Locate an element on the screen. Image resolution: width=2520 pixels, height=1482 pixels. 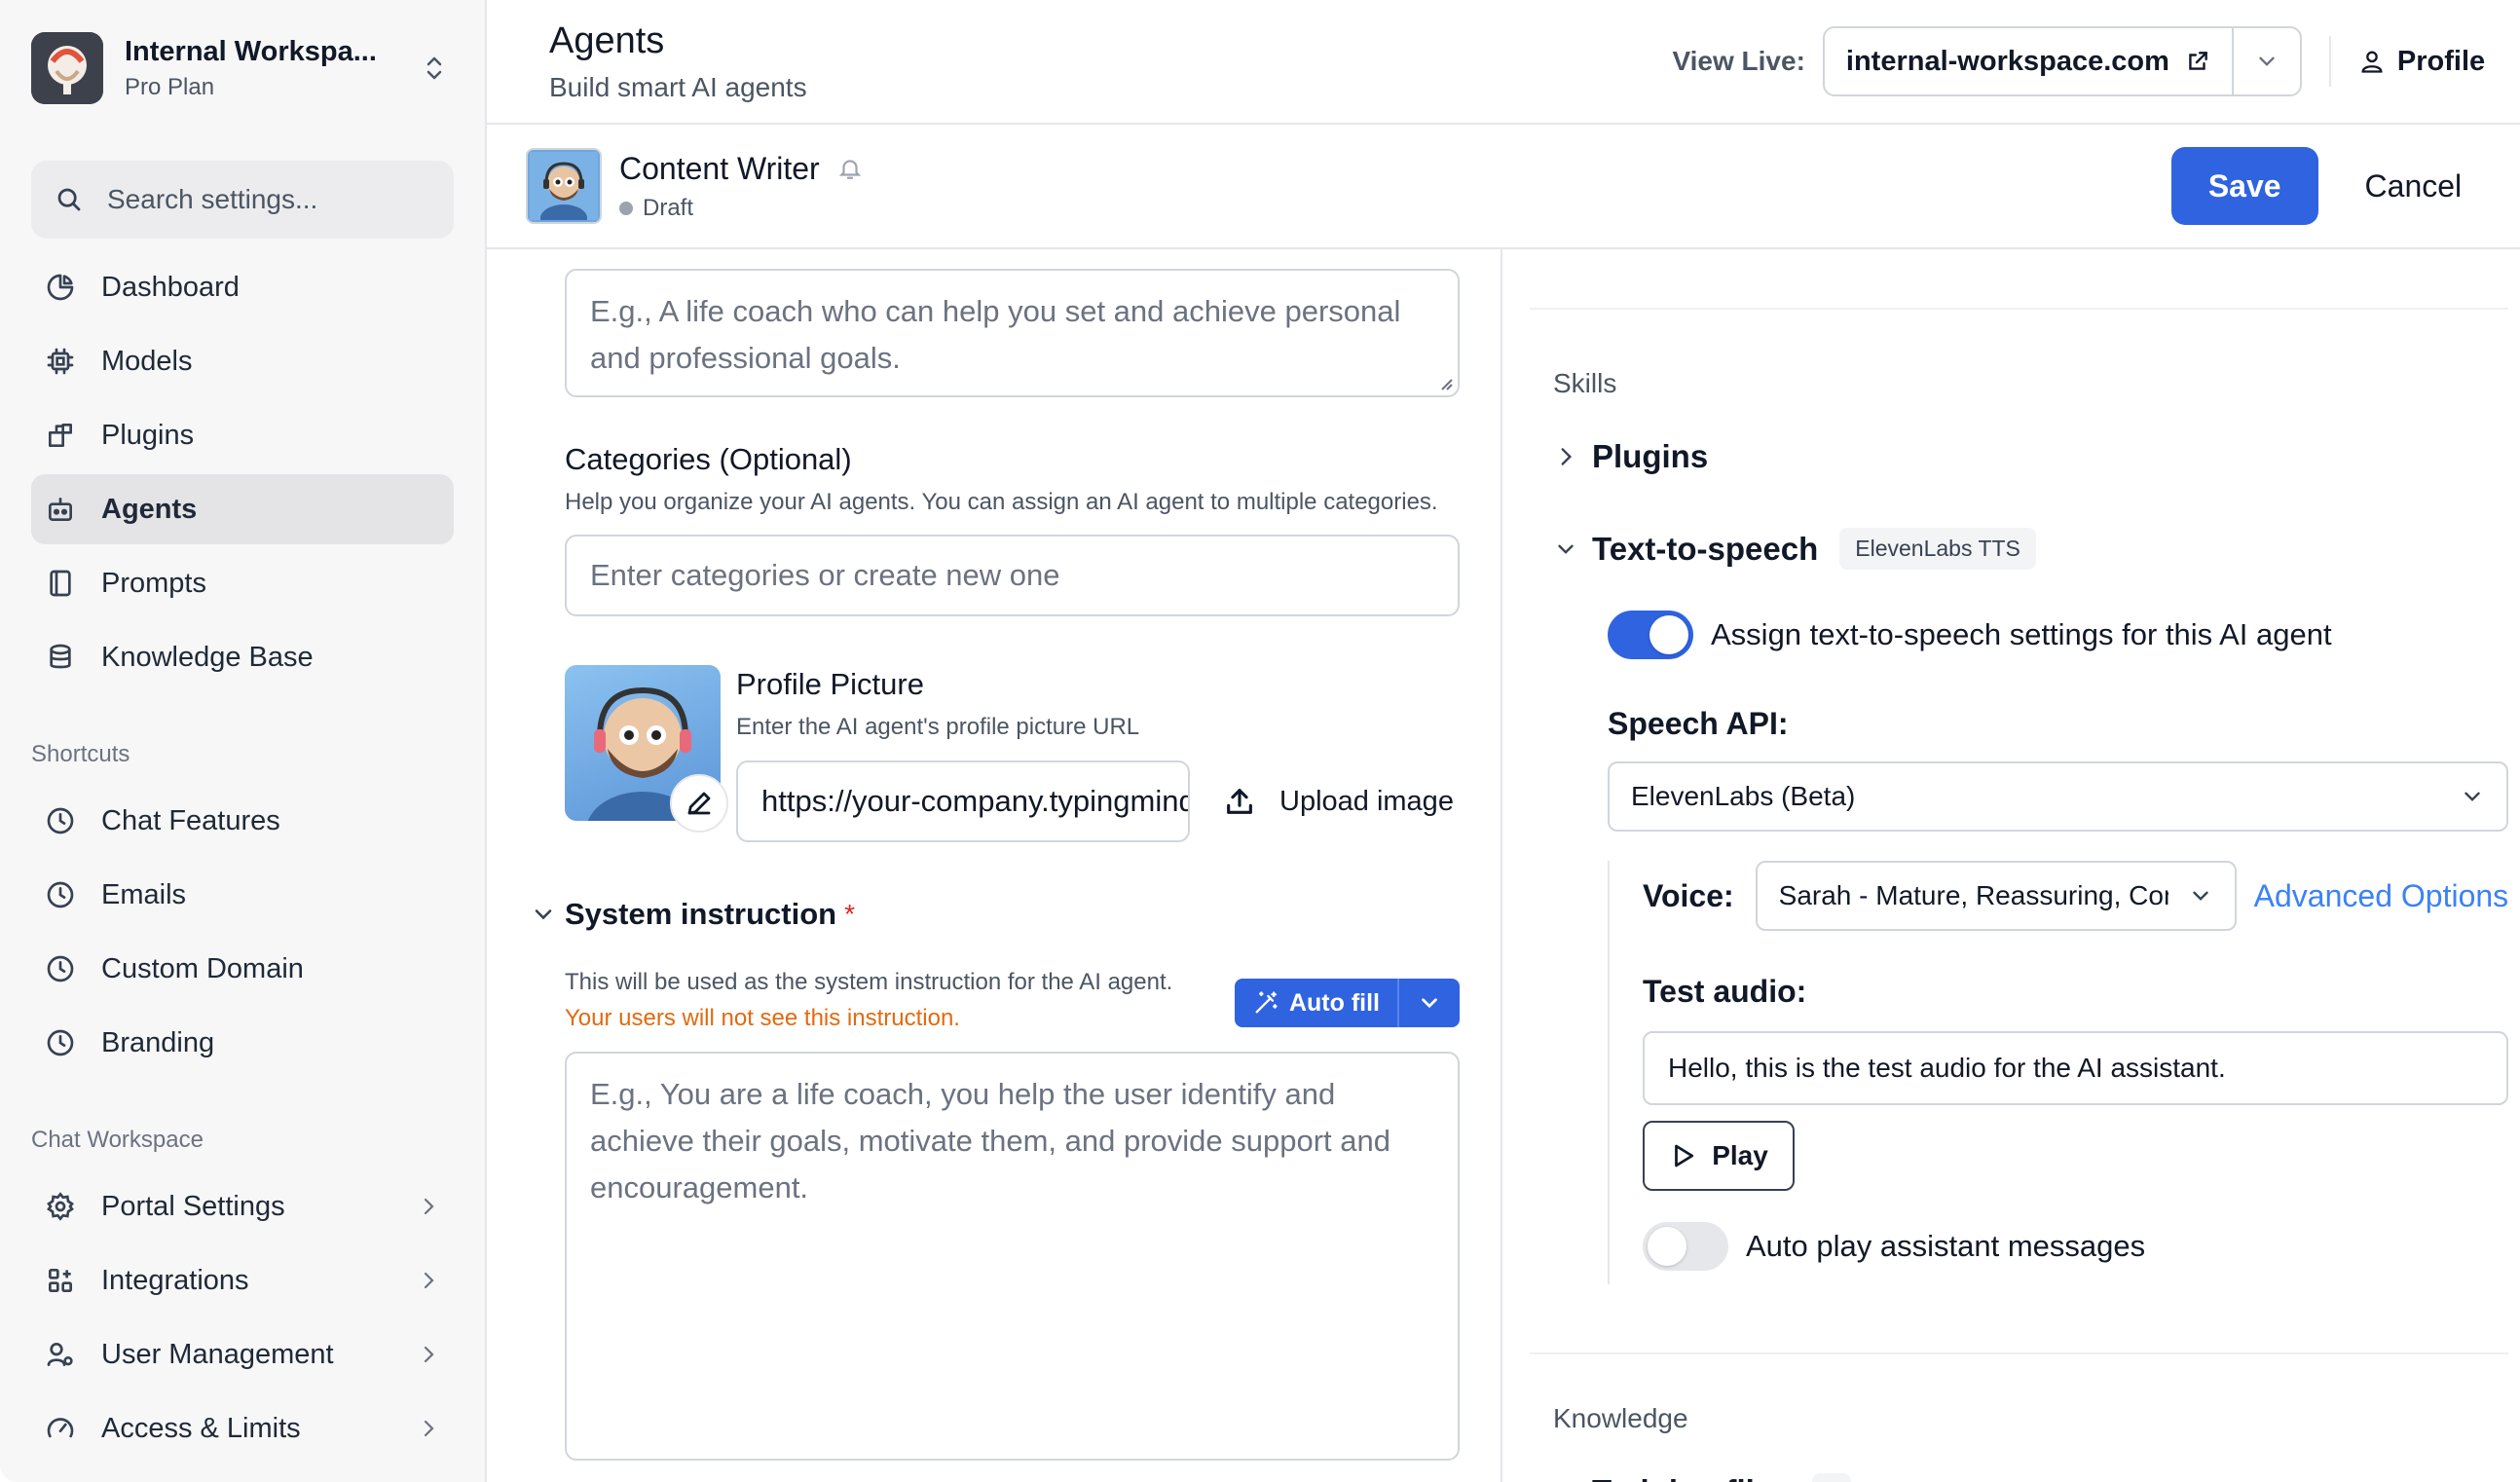
workspace-switcher: Internal Workspa... Pro Plan is located at coordinates (242, 68).